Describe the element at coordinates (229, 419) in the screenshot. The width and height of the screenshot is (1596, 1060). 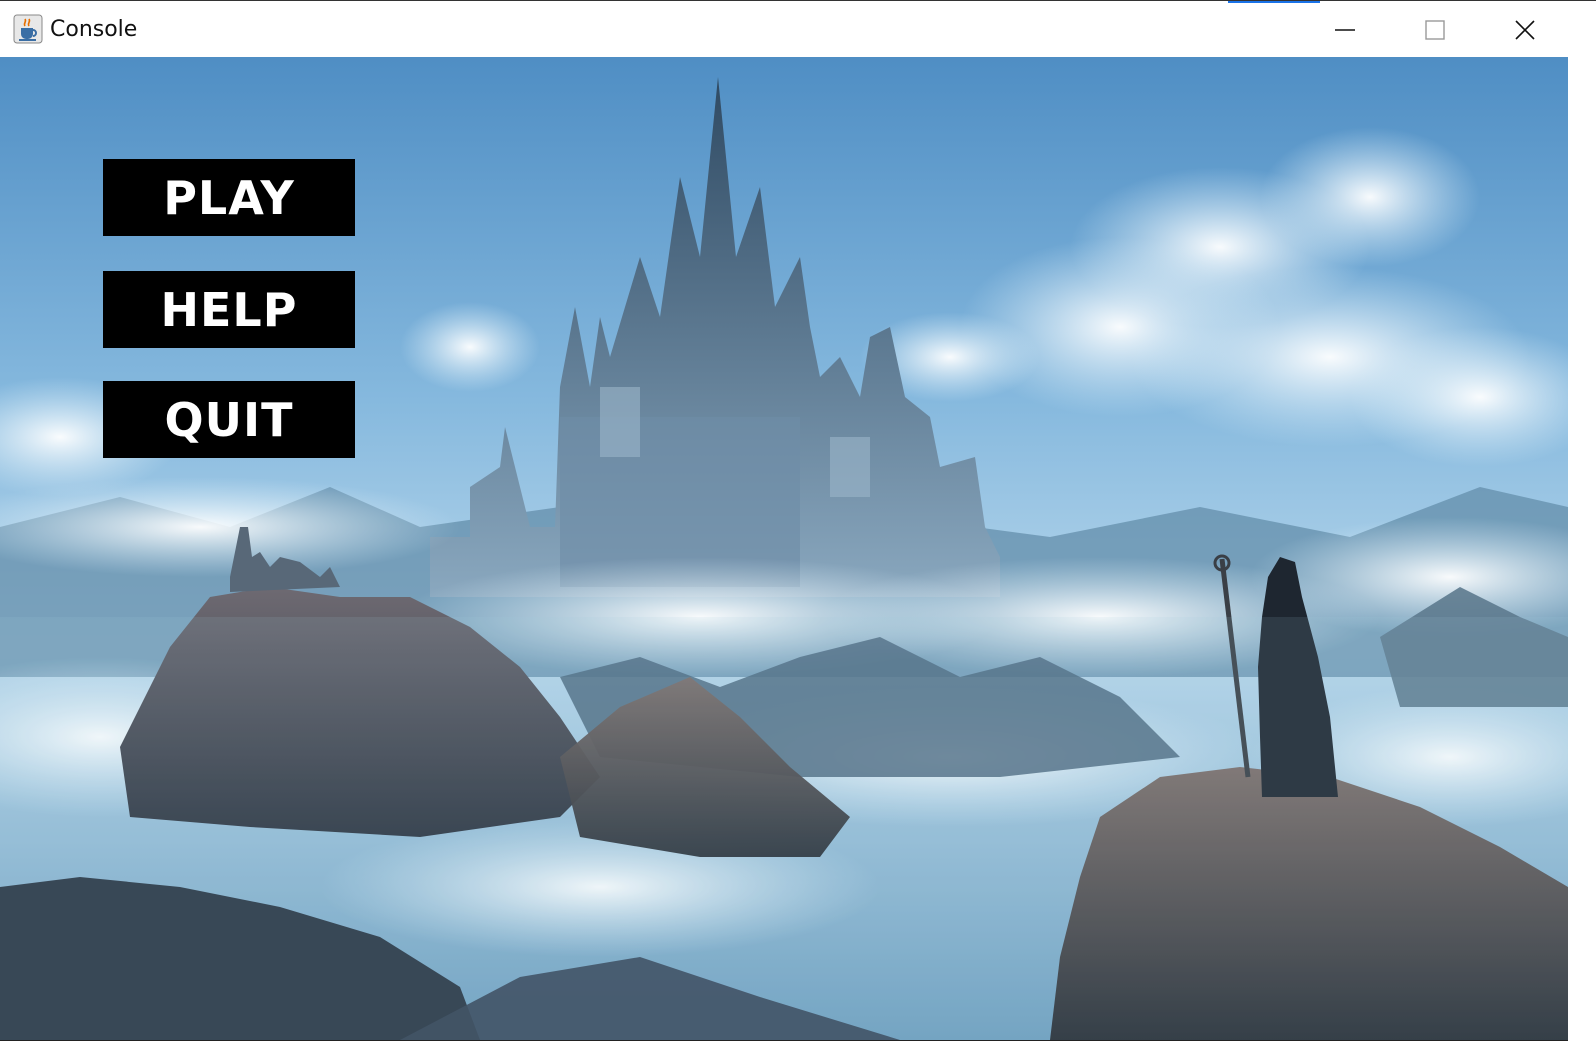
I see `quit-button: QUIT` at that location.